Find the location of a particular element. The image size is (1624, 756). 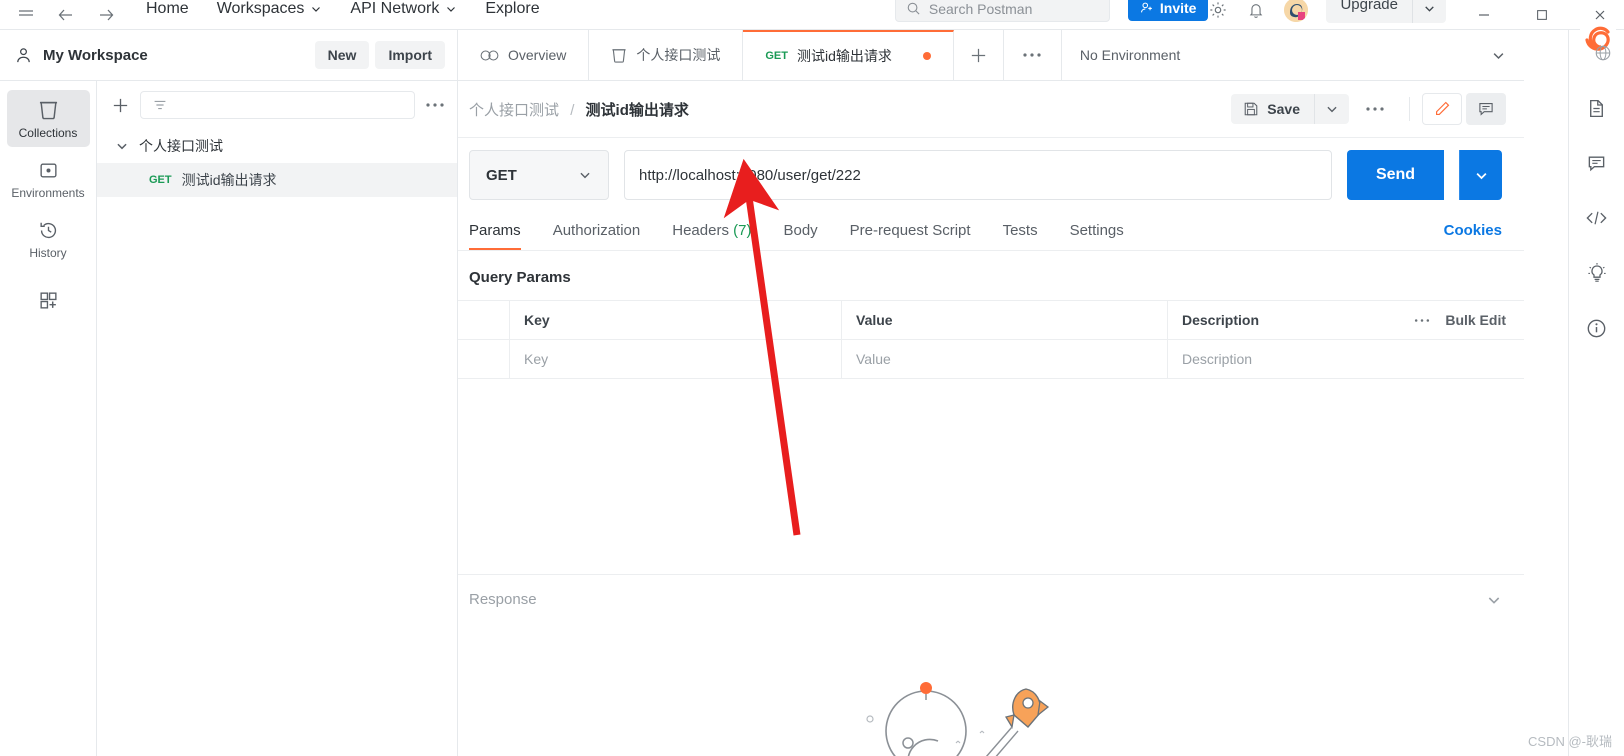

request-more-button is located at coordinates (1375, 109).